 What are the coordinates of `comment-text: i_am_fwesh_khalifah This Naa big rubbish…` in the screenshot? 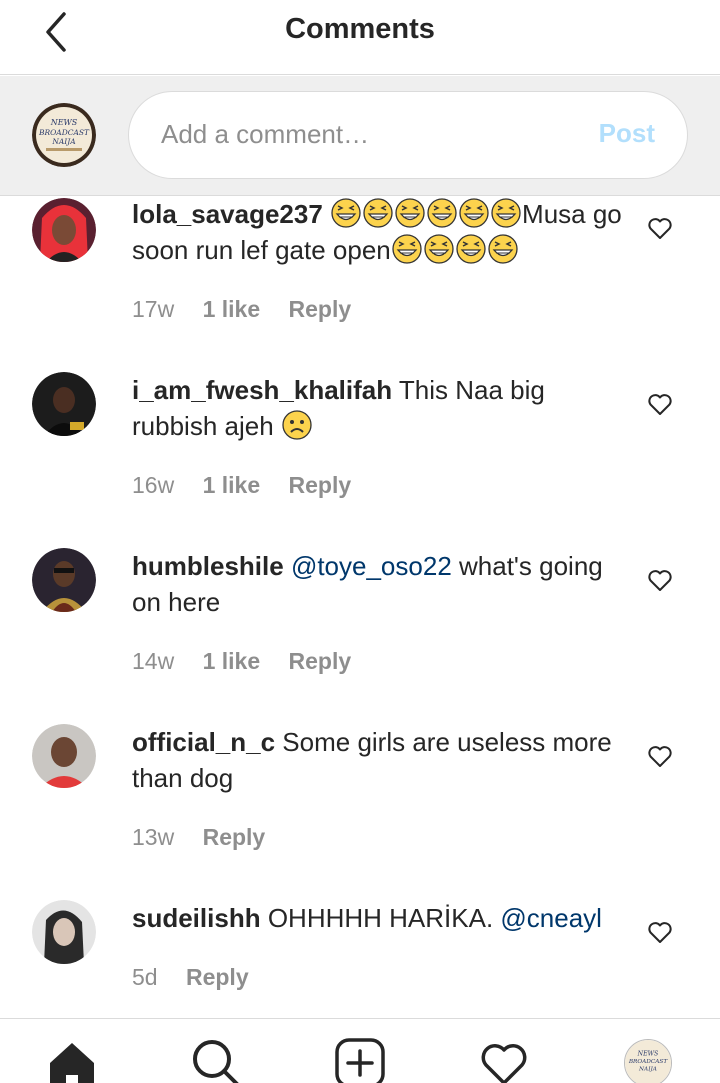 It's located at (377, 408).